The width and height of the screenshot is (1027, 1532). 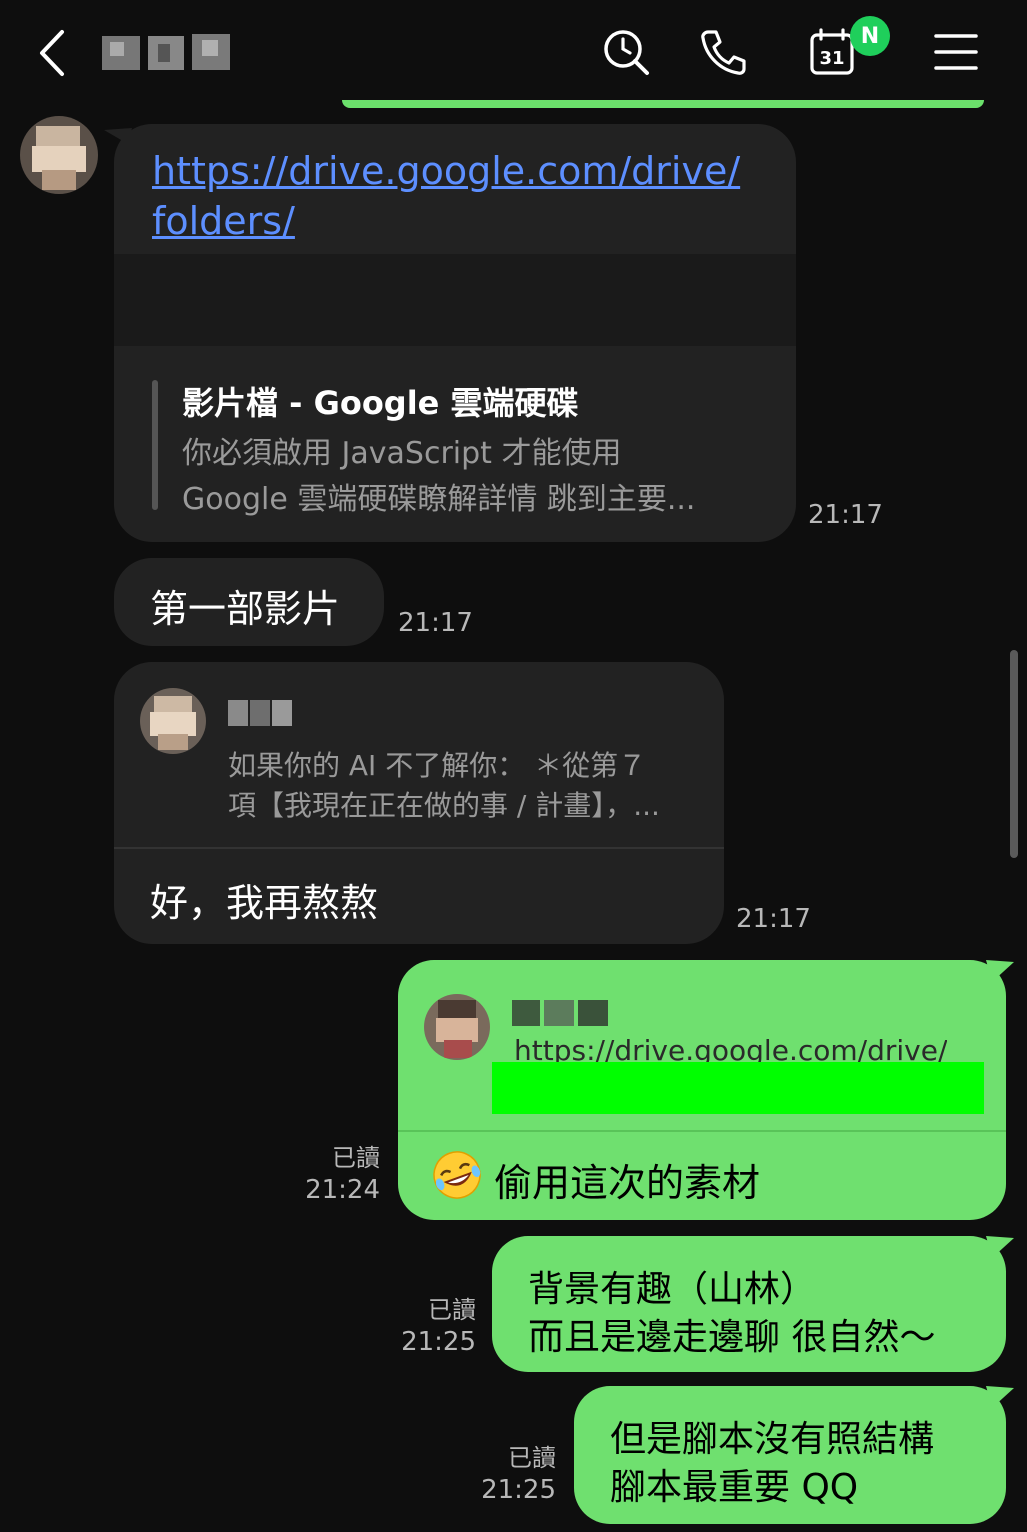 I want to click on message-time: 21:24, so click(x=342, y=1190).